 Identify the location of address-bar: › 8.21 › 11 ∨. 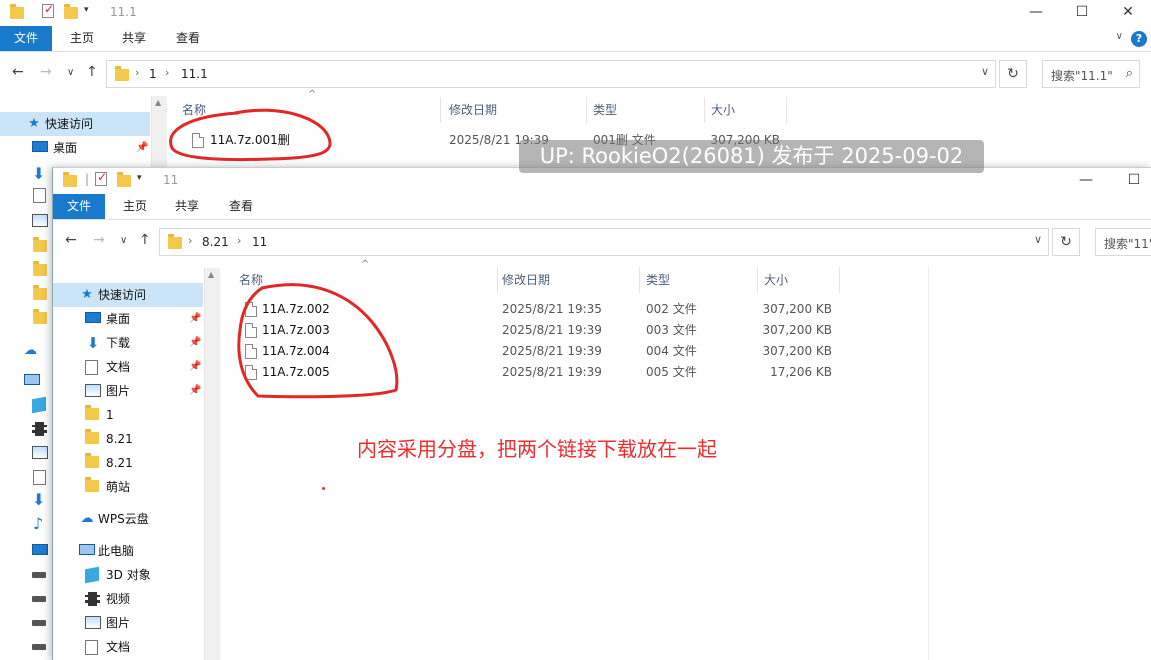
(604, 242).